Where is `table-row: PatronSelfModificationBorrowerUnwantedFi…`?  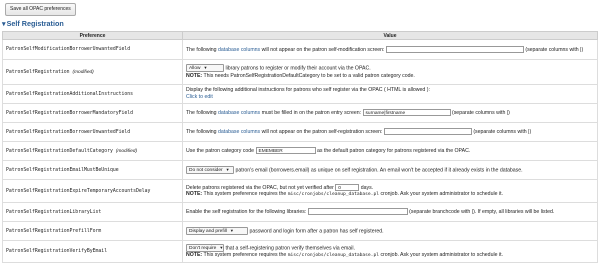 table-row: PatronSelfModificationBorrowerUnwantedFi… is located at coordinates (300, 49).